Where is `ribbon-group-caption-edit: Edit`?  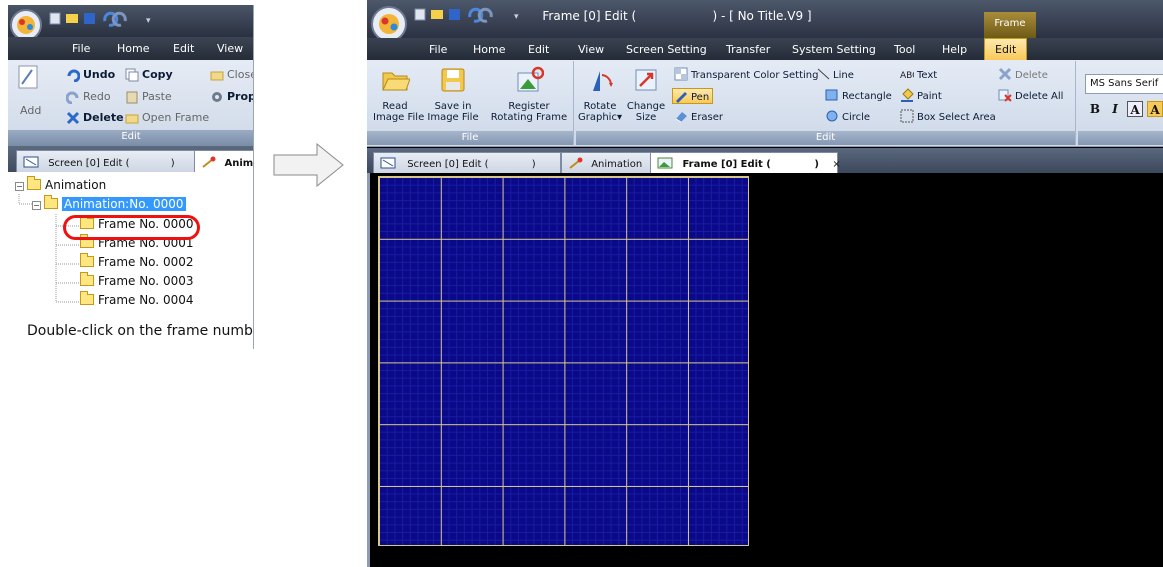 ribbon-group-caption-edit: Edit is located at coordinates (130, 138).